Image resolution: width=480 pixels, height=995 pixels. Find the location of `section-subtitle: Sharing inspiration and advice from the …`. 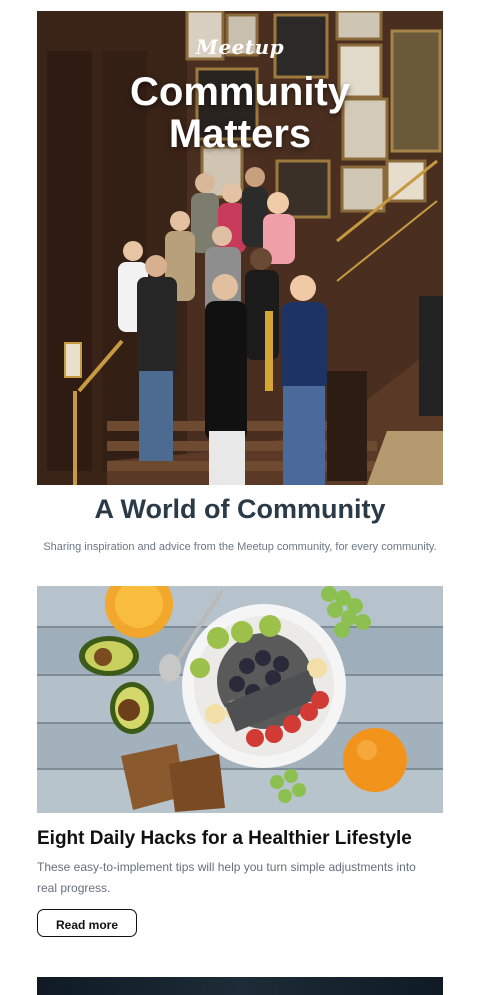

section-subtitle: Sharing inspiration and advice from the … is located at coordinates (240, 547).